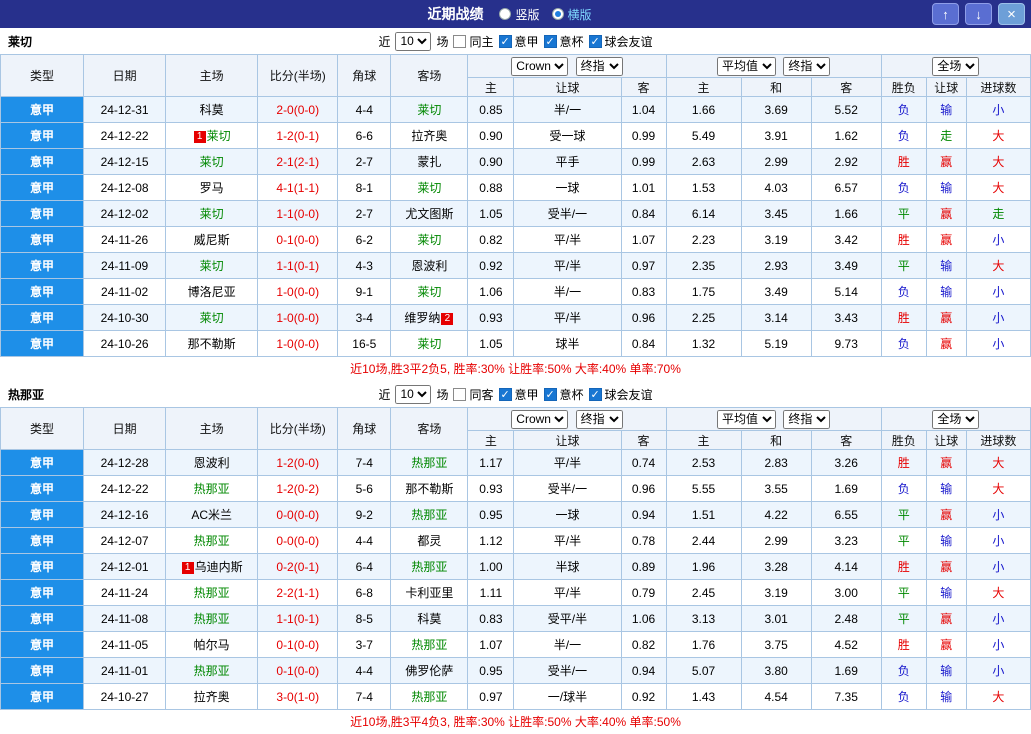 Image resolution: width=1031 pixels, height=734 pixels. Describe the element at coordinates (571, 14) in the screenshot. I see `radio-horizontal-layout: 横版` at that location.